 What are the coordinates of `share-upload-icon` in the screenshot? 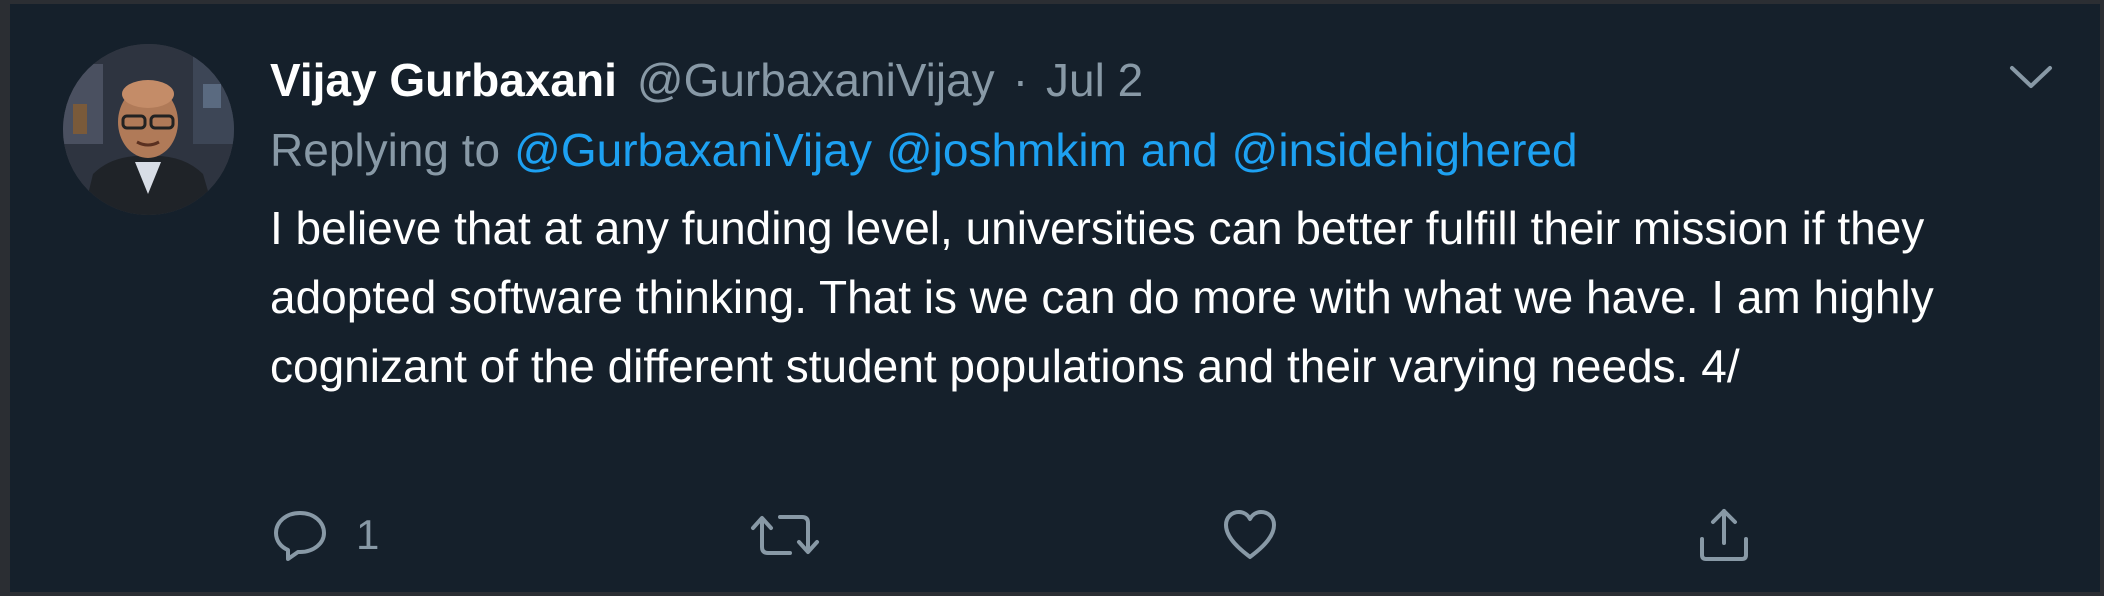 It's located at (1724, 535).